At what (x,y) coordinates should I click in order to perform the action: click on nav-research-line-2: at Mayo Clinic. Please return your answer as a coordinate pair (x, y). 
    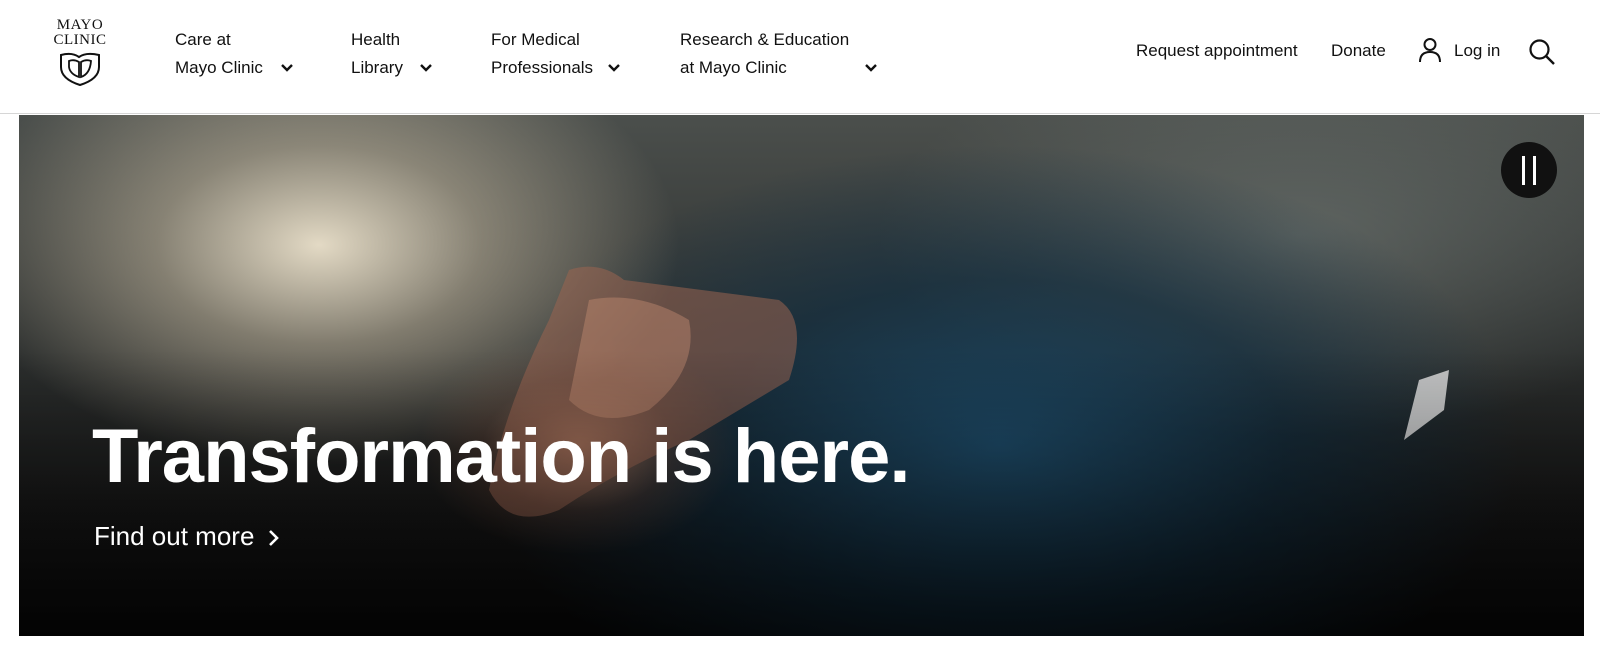
    Looking at the image, I should click on (733, 67).